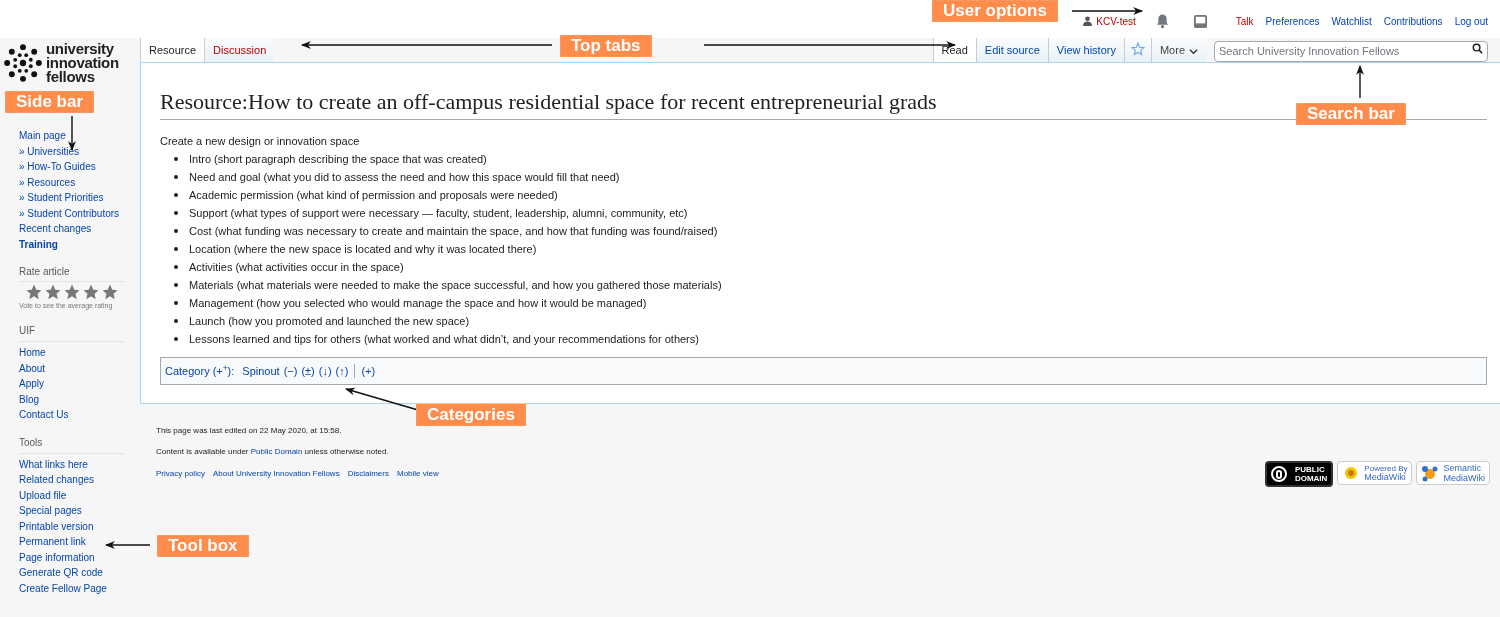  Describe the element at coordinates (260, 141) in the screenshot. I see `intro-text: Create a new design or innovation space` at that location.